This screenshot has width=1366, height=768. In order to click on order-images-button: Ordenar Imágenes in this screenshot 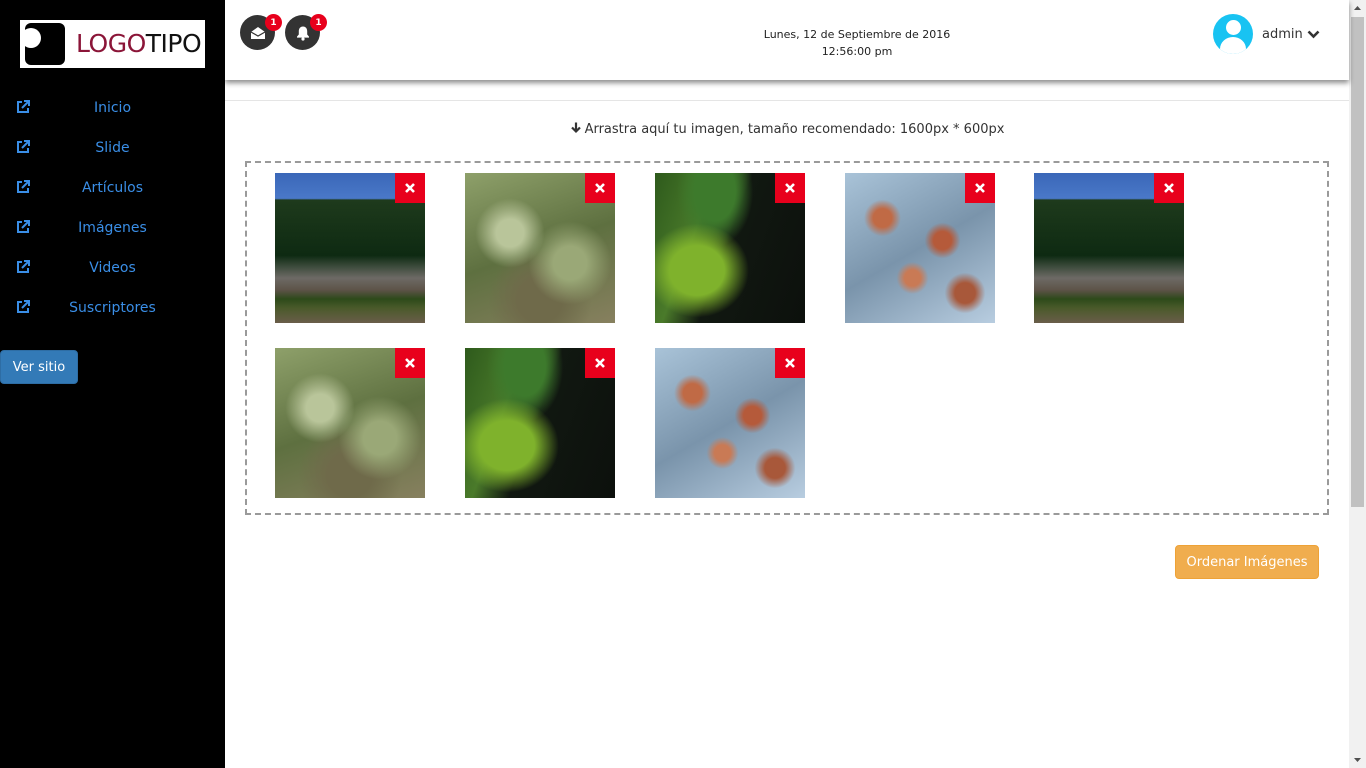, I will do `click(1247, 562)`.